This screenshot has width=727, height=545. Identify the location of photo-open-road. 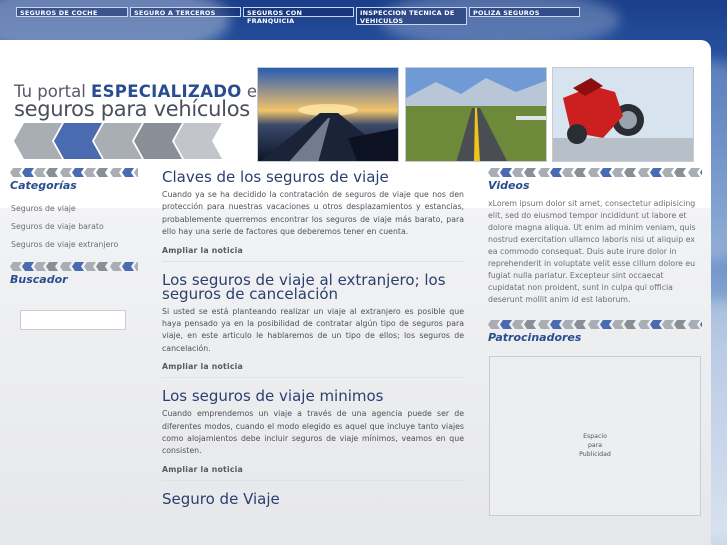
(476, 114).